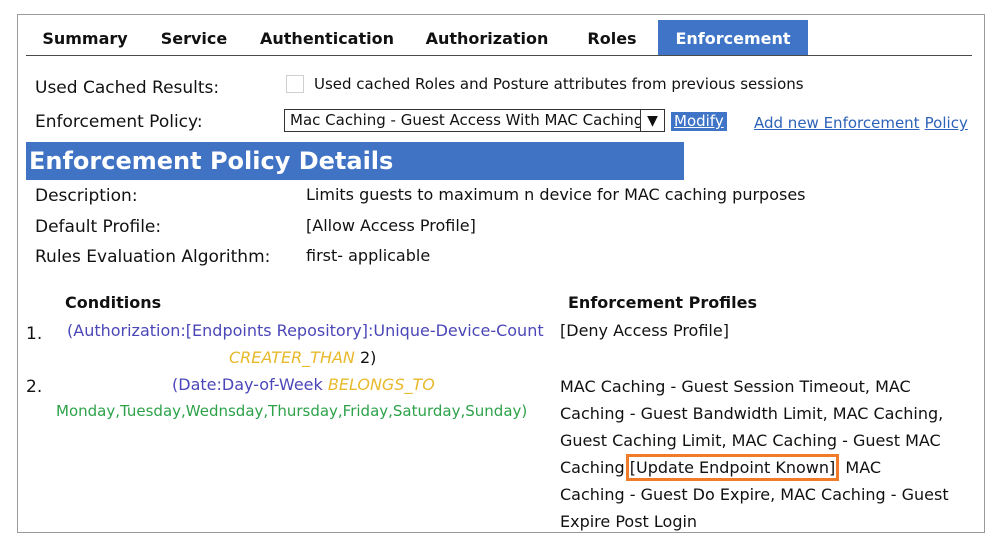 This screenshot has width=1000, height=541. What do you see at coordinates (699, 121) in the screenshot?
I see `modify-button: Modify` at bounding box center [699, 121].